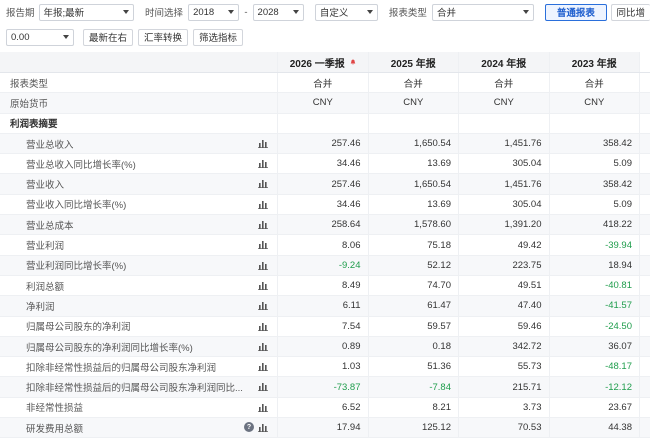 The width and height of the screenshot is (650, 438). Describe the element at coordinates (483, 12) in the screenshot. I see `report-type-select: 合并` at that location.